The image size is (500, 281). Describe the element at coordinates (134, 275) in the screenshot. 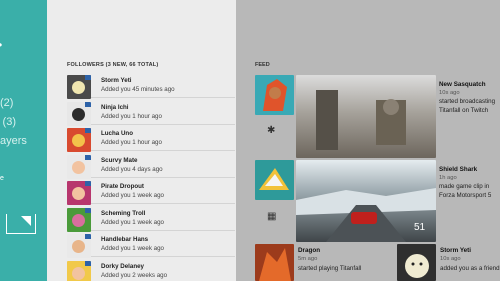

I see `follower-added-time: Added you 2 weeks ago` at that location.